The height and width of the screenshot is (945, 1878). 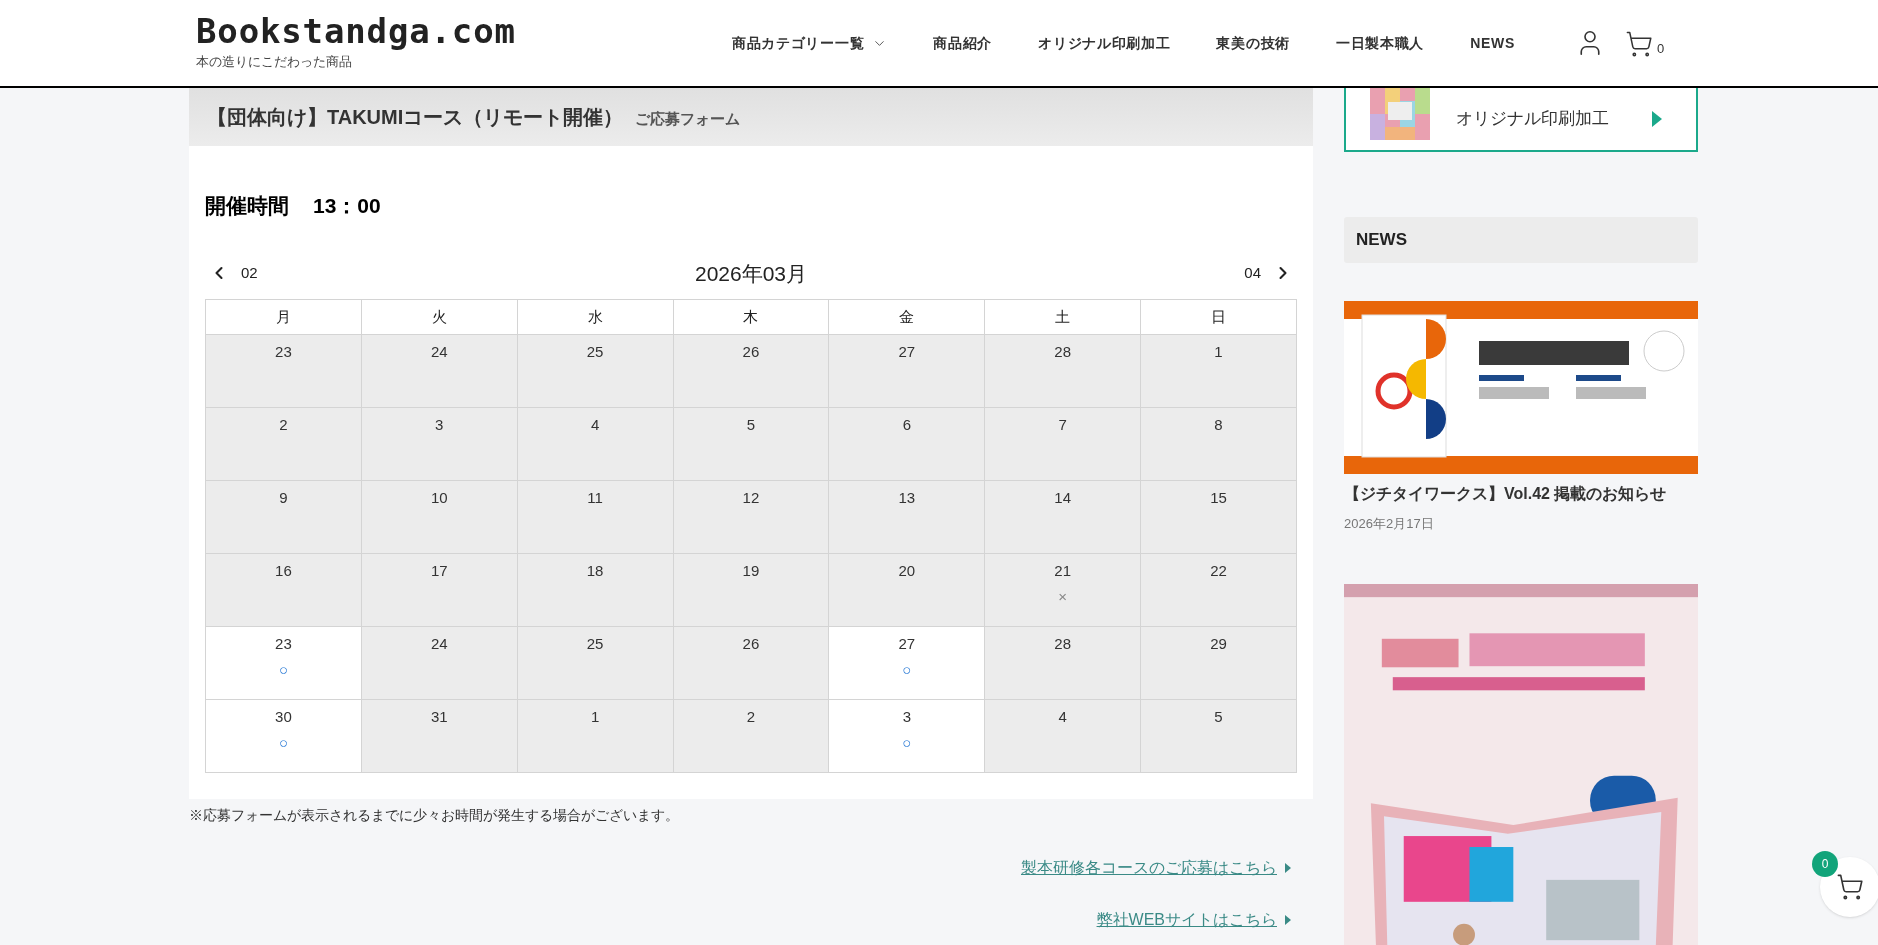 What do you see at coordinates (439, 717) in the screenshot?
I see `day-number: 31` at bounding box center [439, 717].